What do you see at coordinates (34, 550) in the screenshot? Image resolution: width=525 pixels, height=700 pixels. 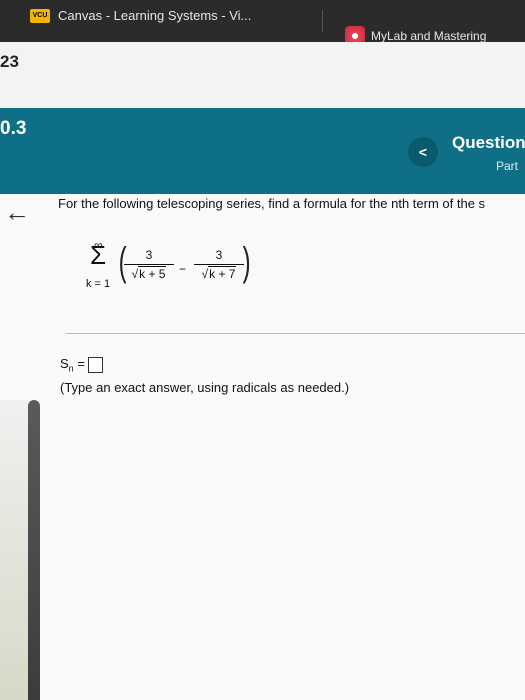 I see `scrollbar` at bounding box center [34, 550].